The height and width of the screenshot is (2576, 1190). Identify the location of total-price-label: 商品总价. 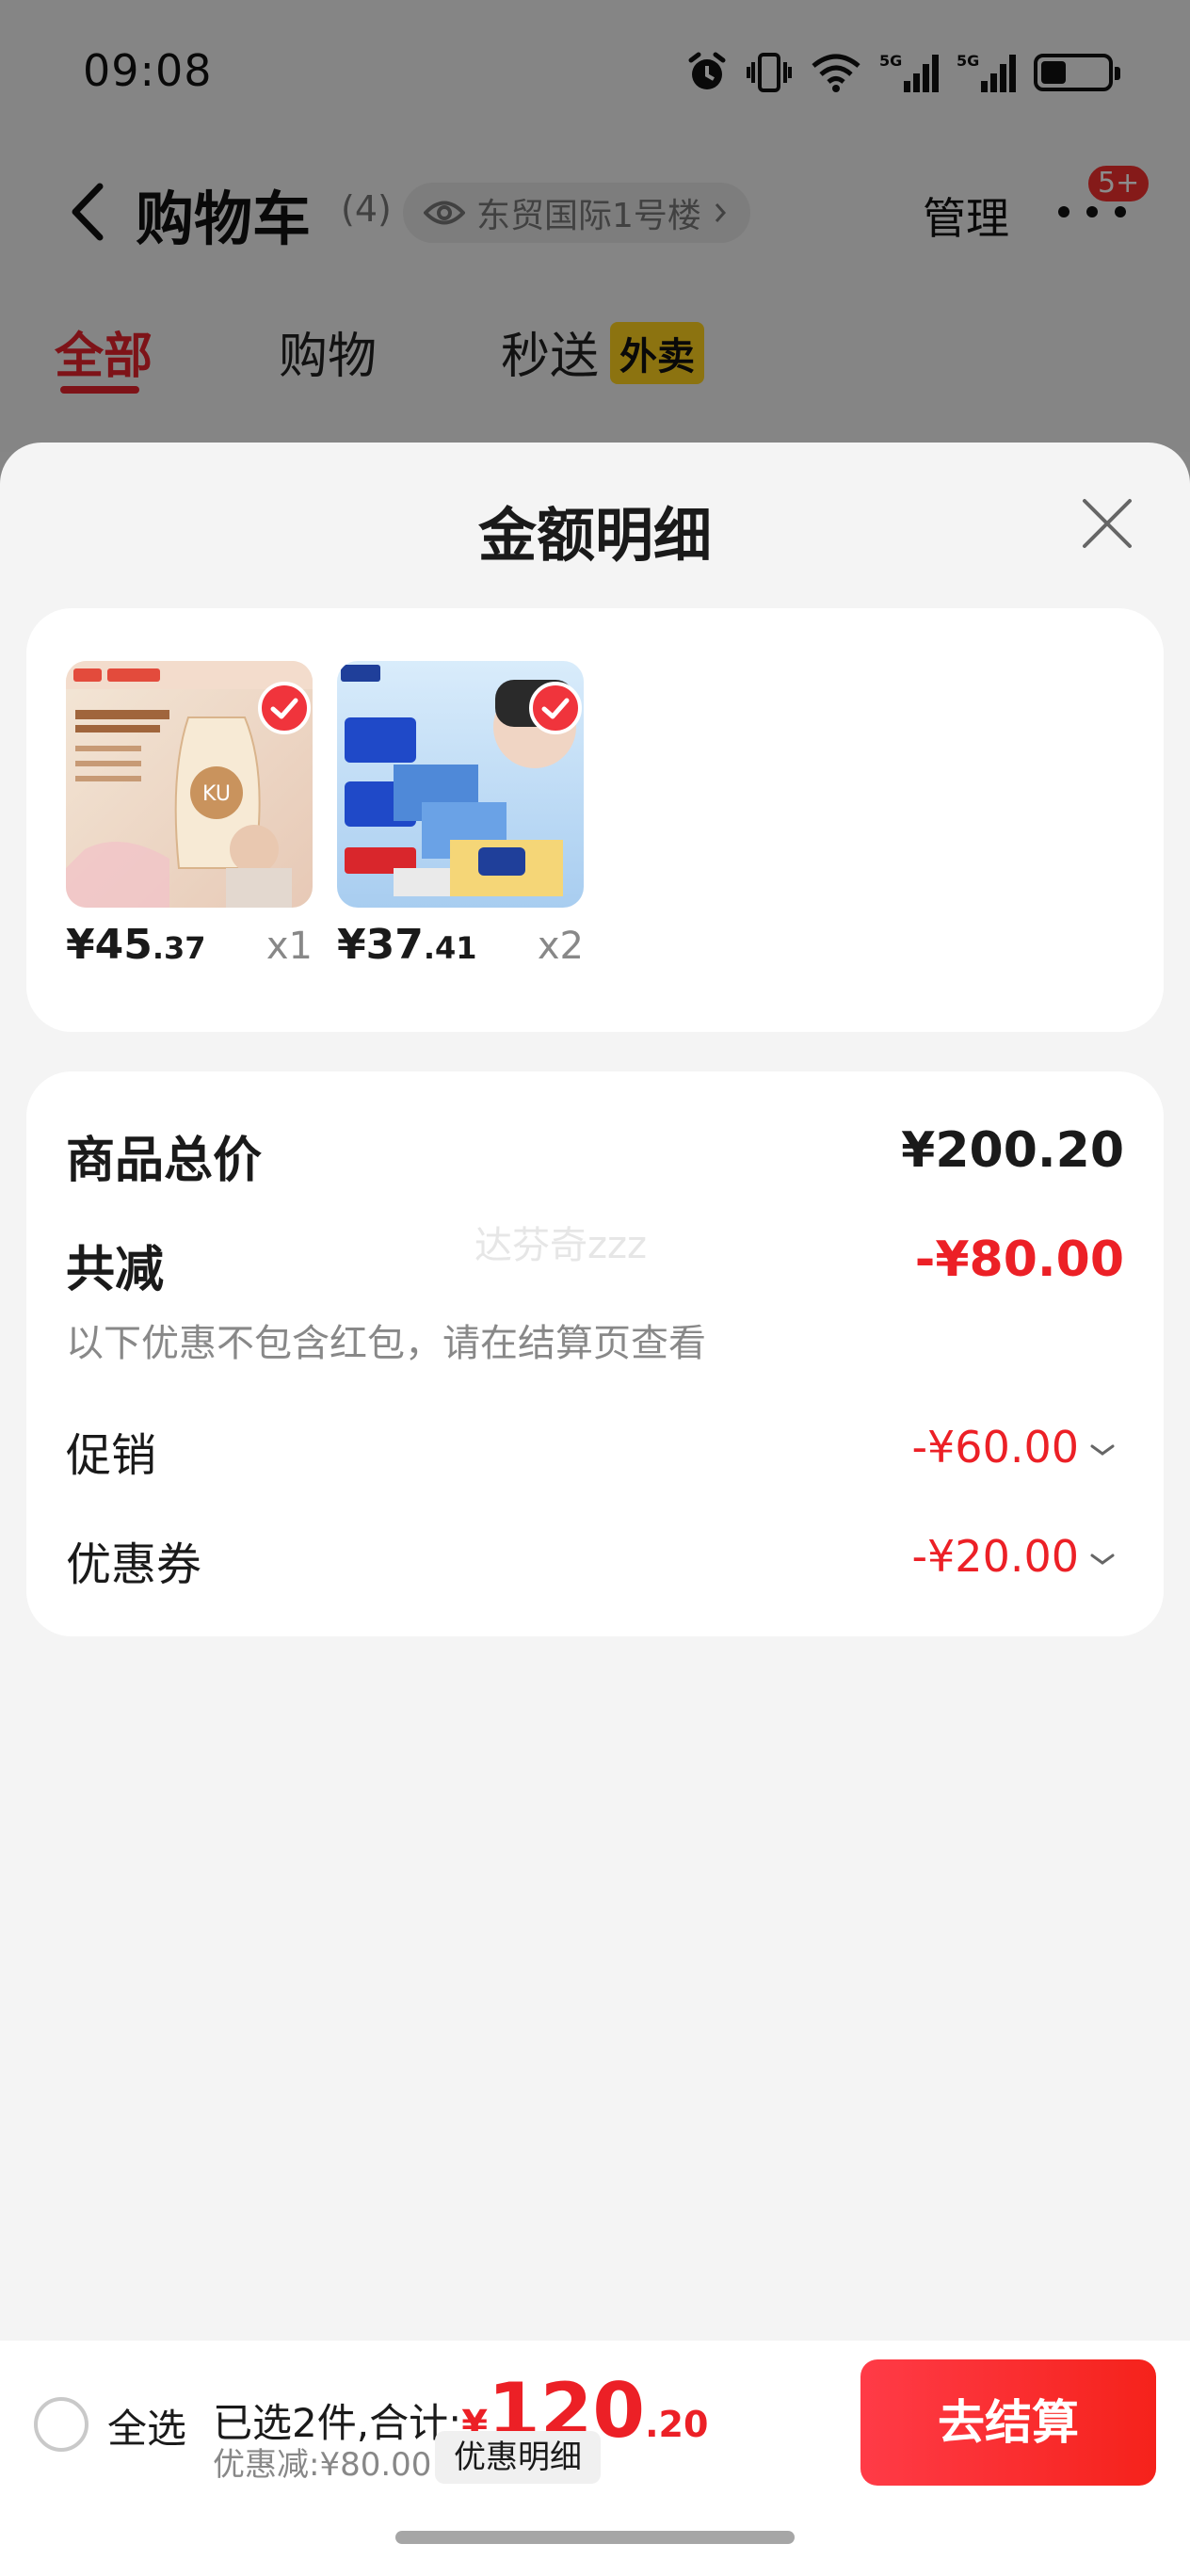
(164, 1161).